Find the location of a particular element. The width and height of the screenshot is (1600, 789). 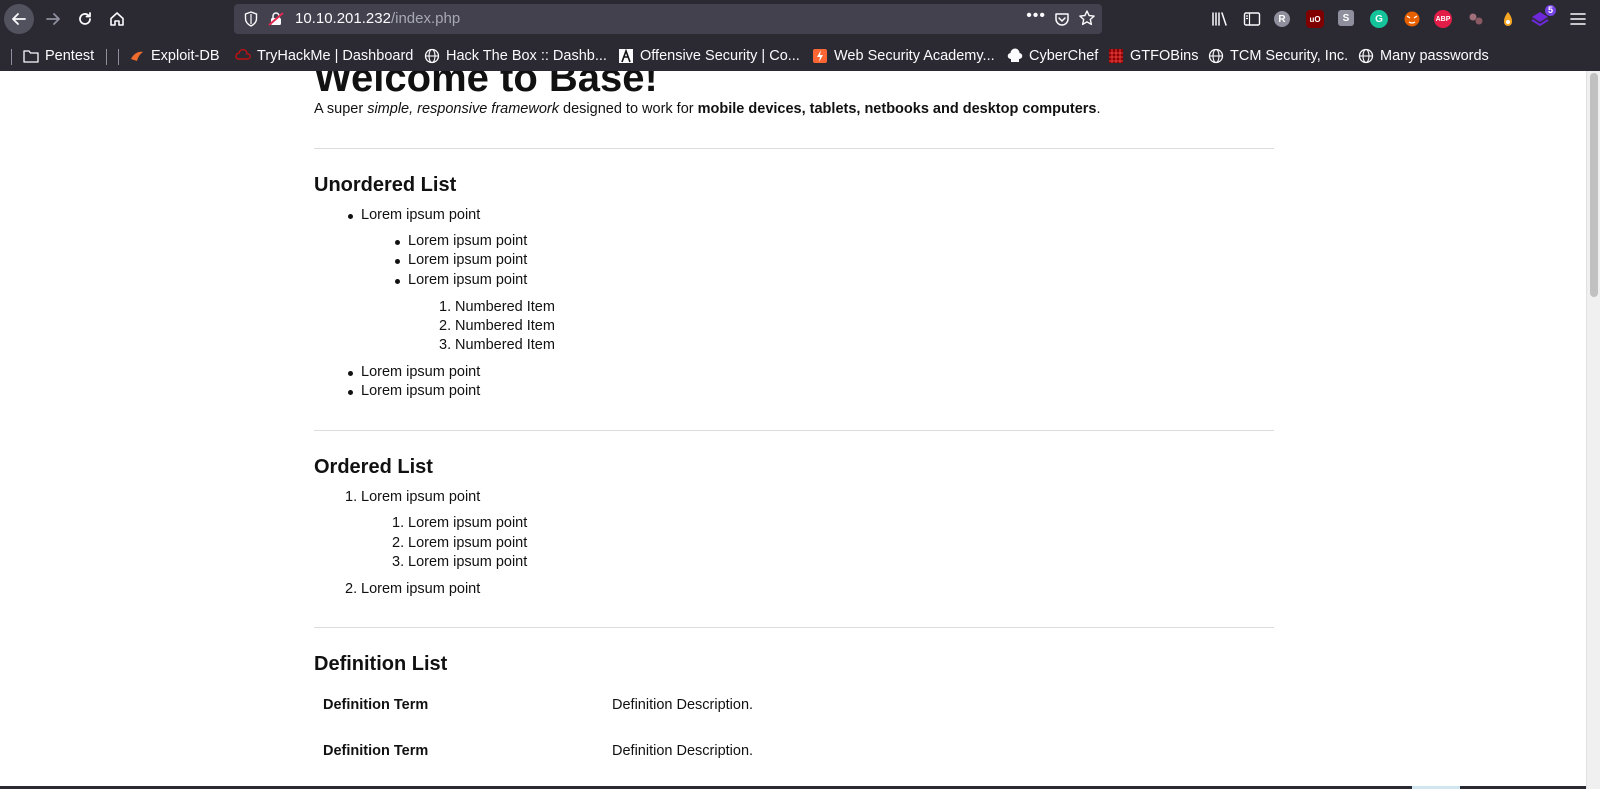

exploit-db-icon is located at coordinates (137, 56).